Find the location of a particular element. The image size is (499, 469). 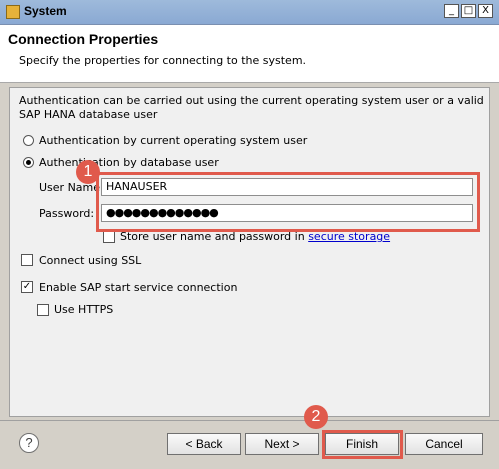

sap-start-label: Enable SAP start service connection is located at coordinates (138, 287).